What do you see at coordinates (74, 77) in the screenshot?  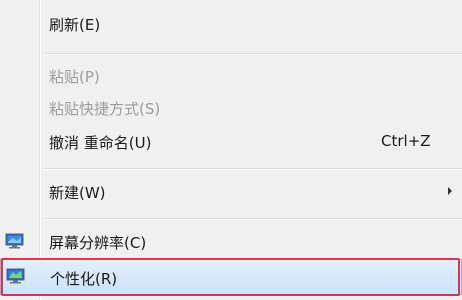 I see `menu-item-label: 粘贴(P)` at bounding box center [74, 77].